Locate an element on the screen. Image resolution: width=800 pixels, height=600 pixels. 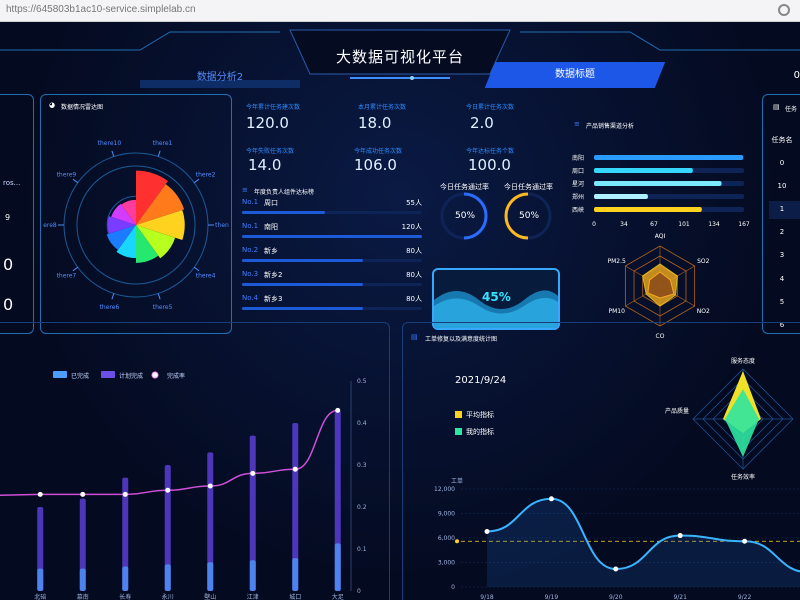
rose-label: then is located at coordinates (222, 225).